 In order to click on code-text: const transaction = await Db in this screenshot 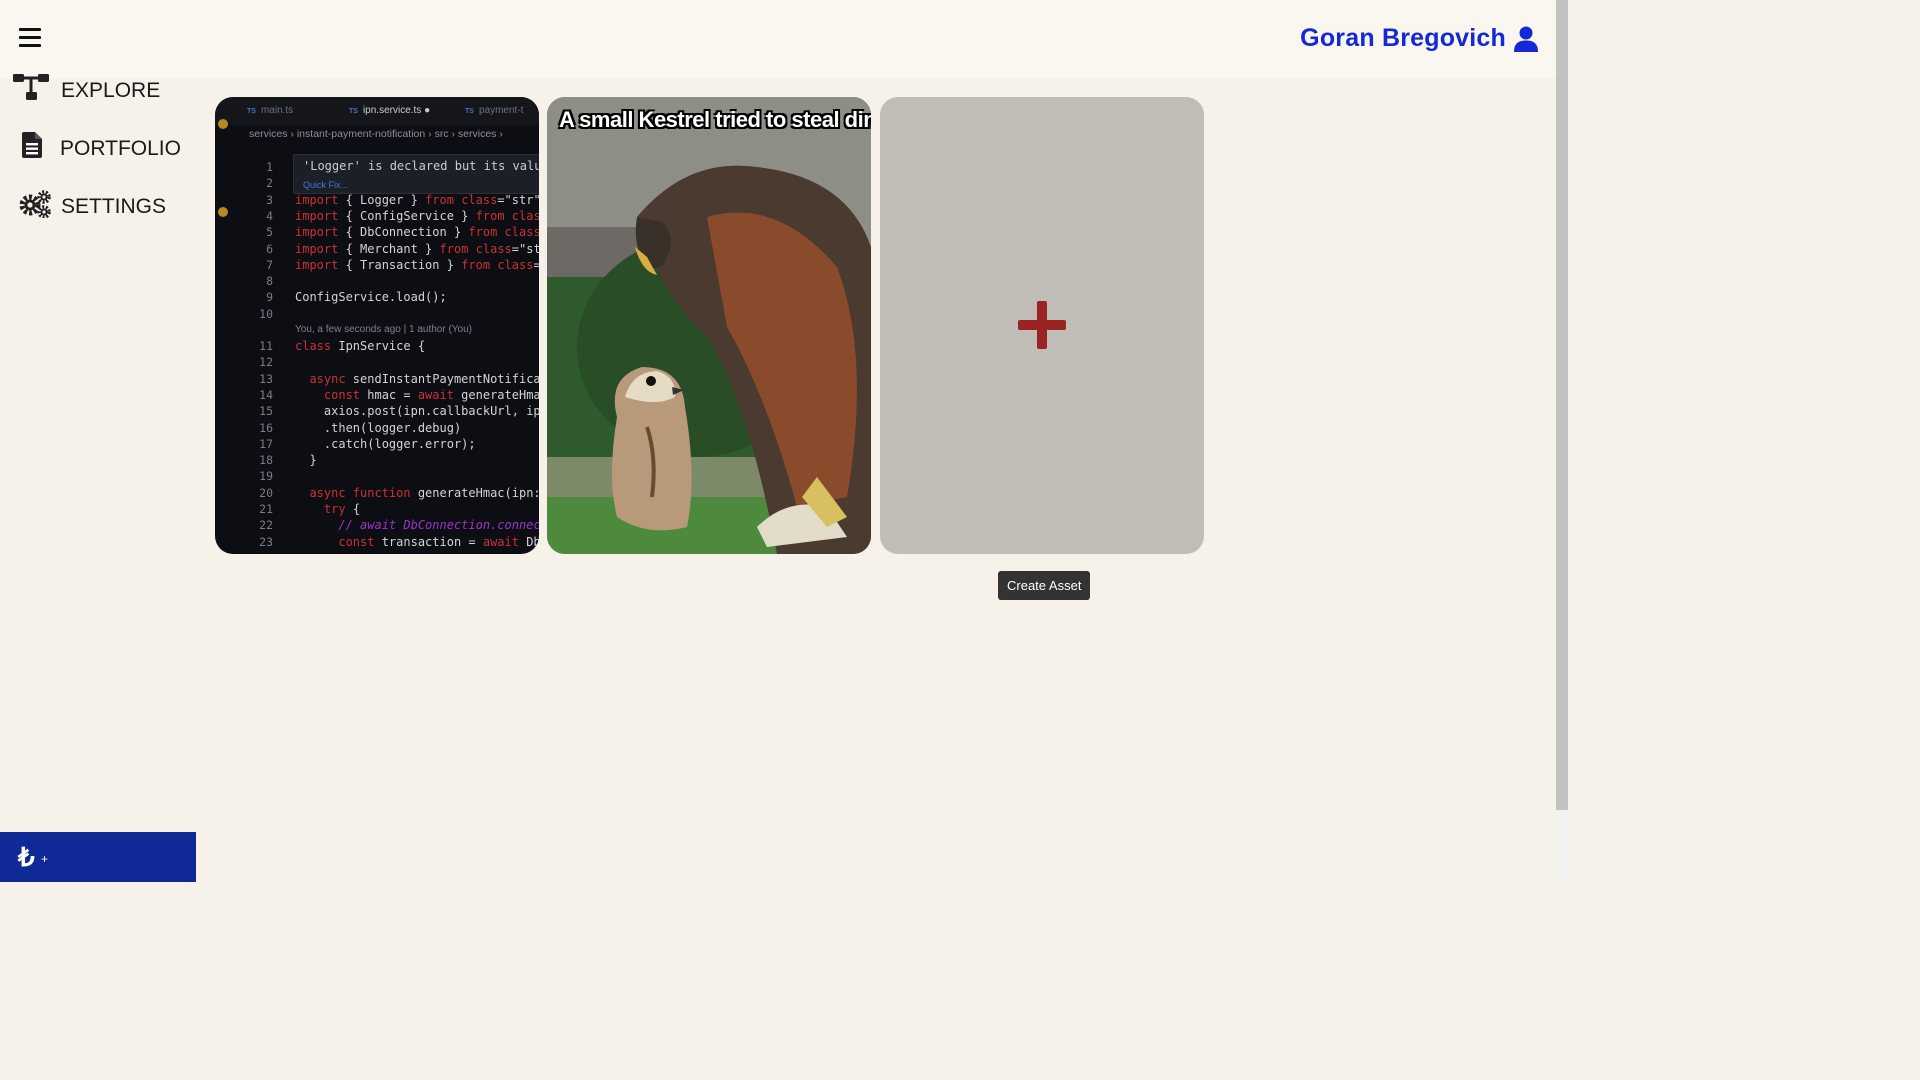, I will do `click(438, 541)`.